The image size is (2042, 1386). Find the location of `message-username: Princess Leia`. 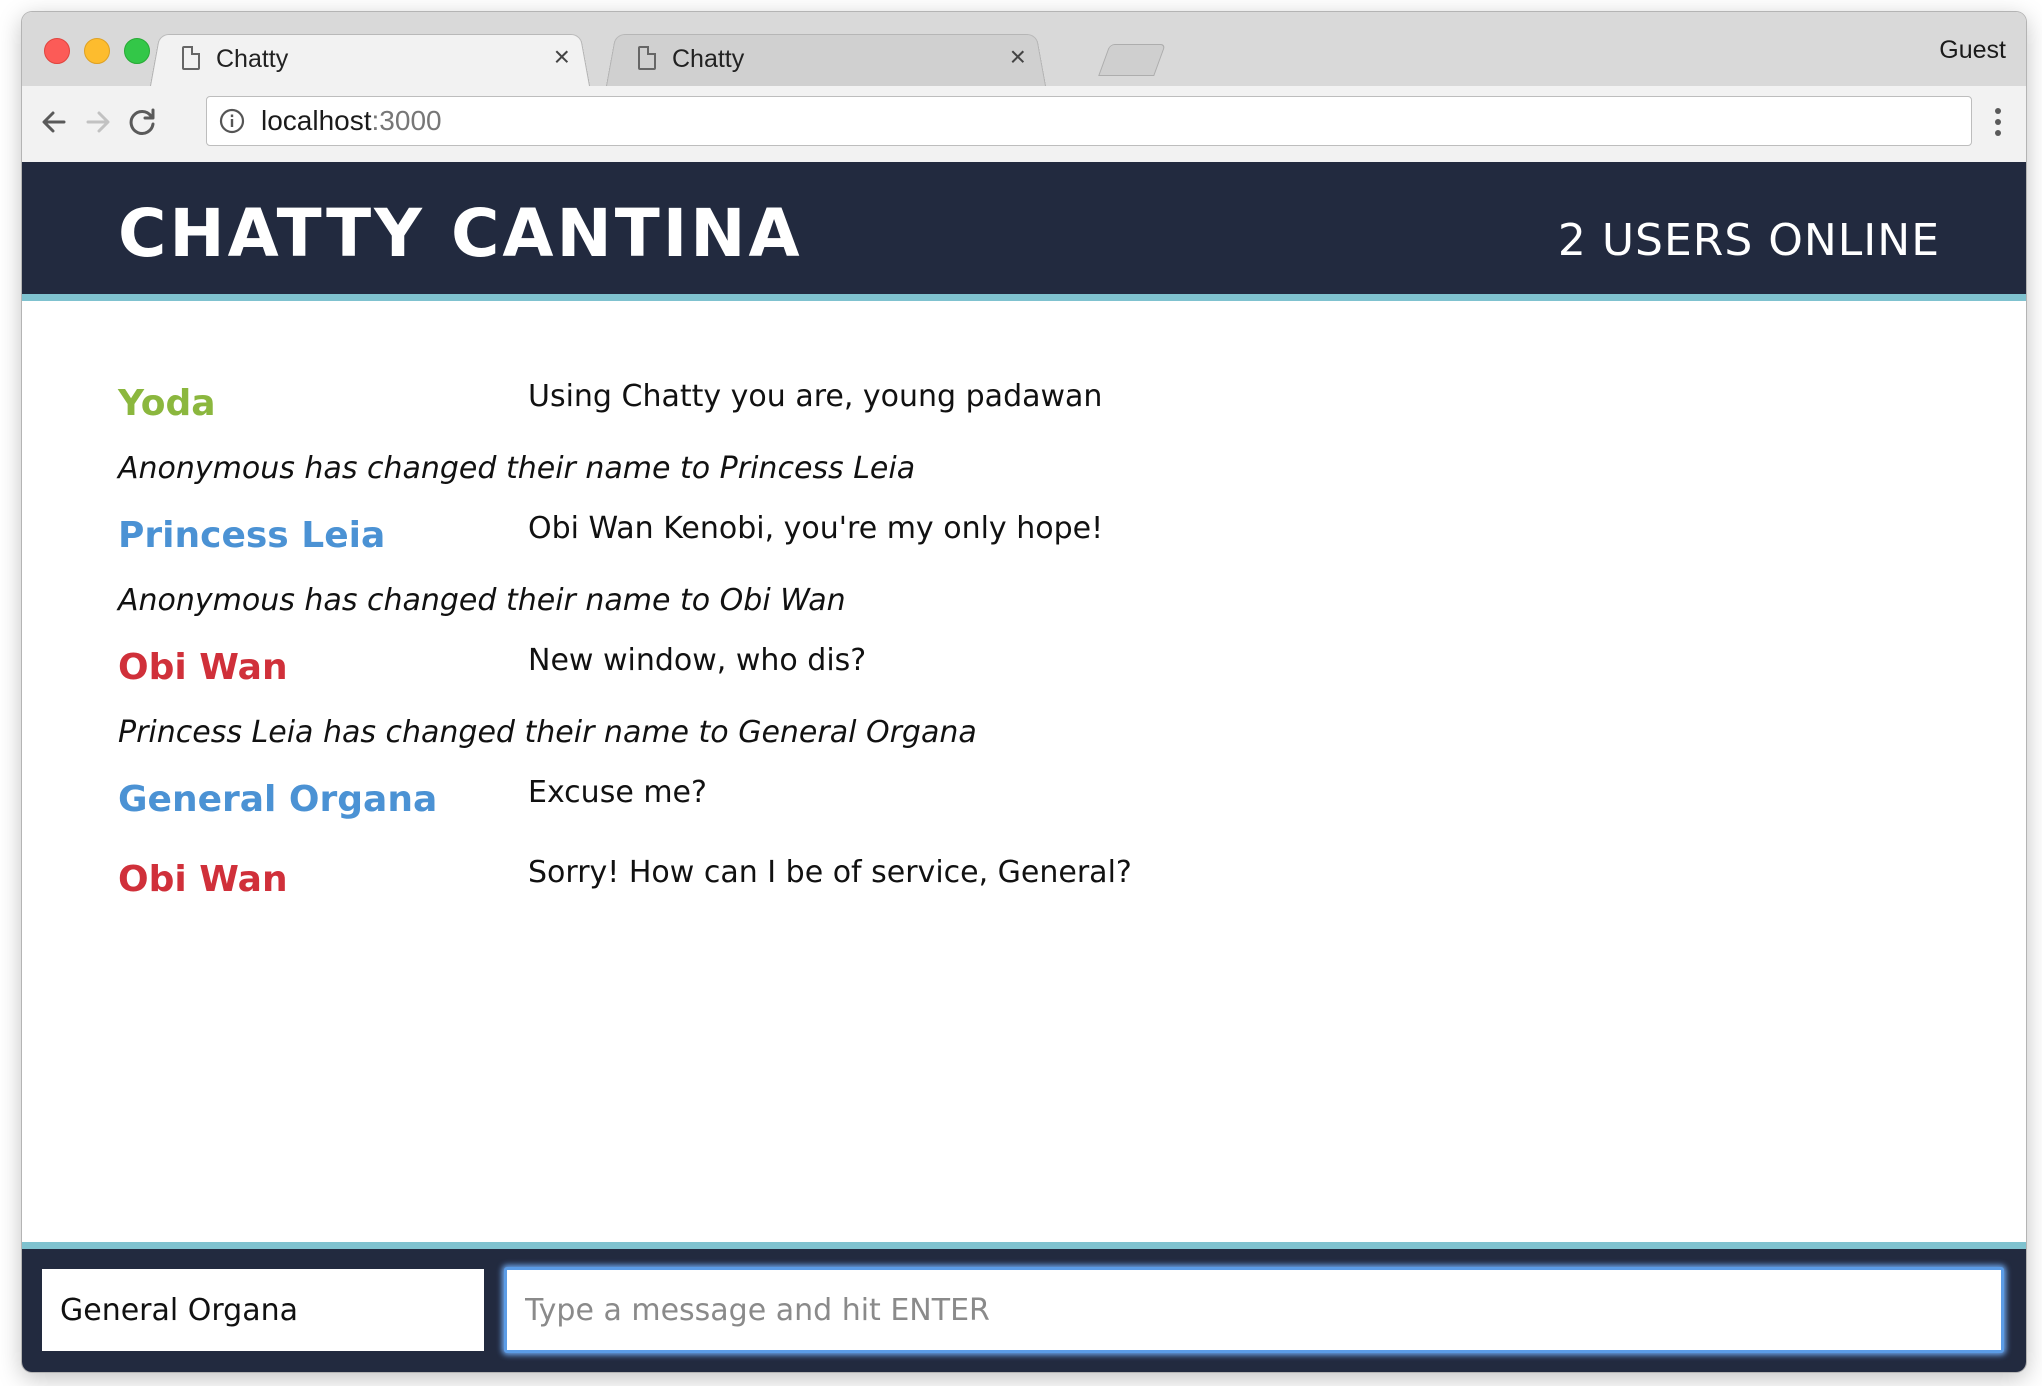

message-username: Princess Leia is located at coordinates (252, 535).